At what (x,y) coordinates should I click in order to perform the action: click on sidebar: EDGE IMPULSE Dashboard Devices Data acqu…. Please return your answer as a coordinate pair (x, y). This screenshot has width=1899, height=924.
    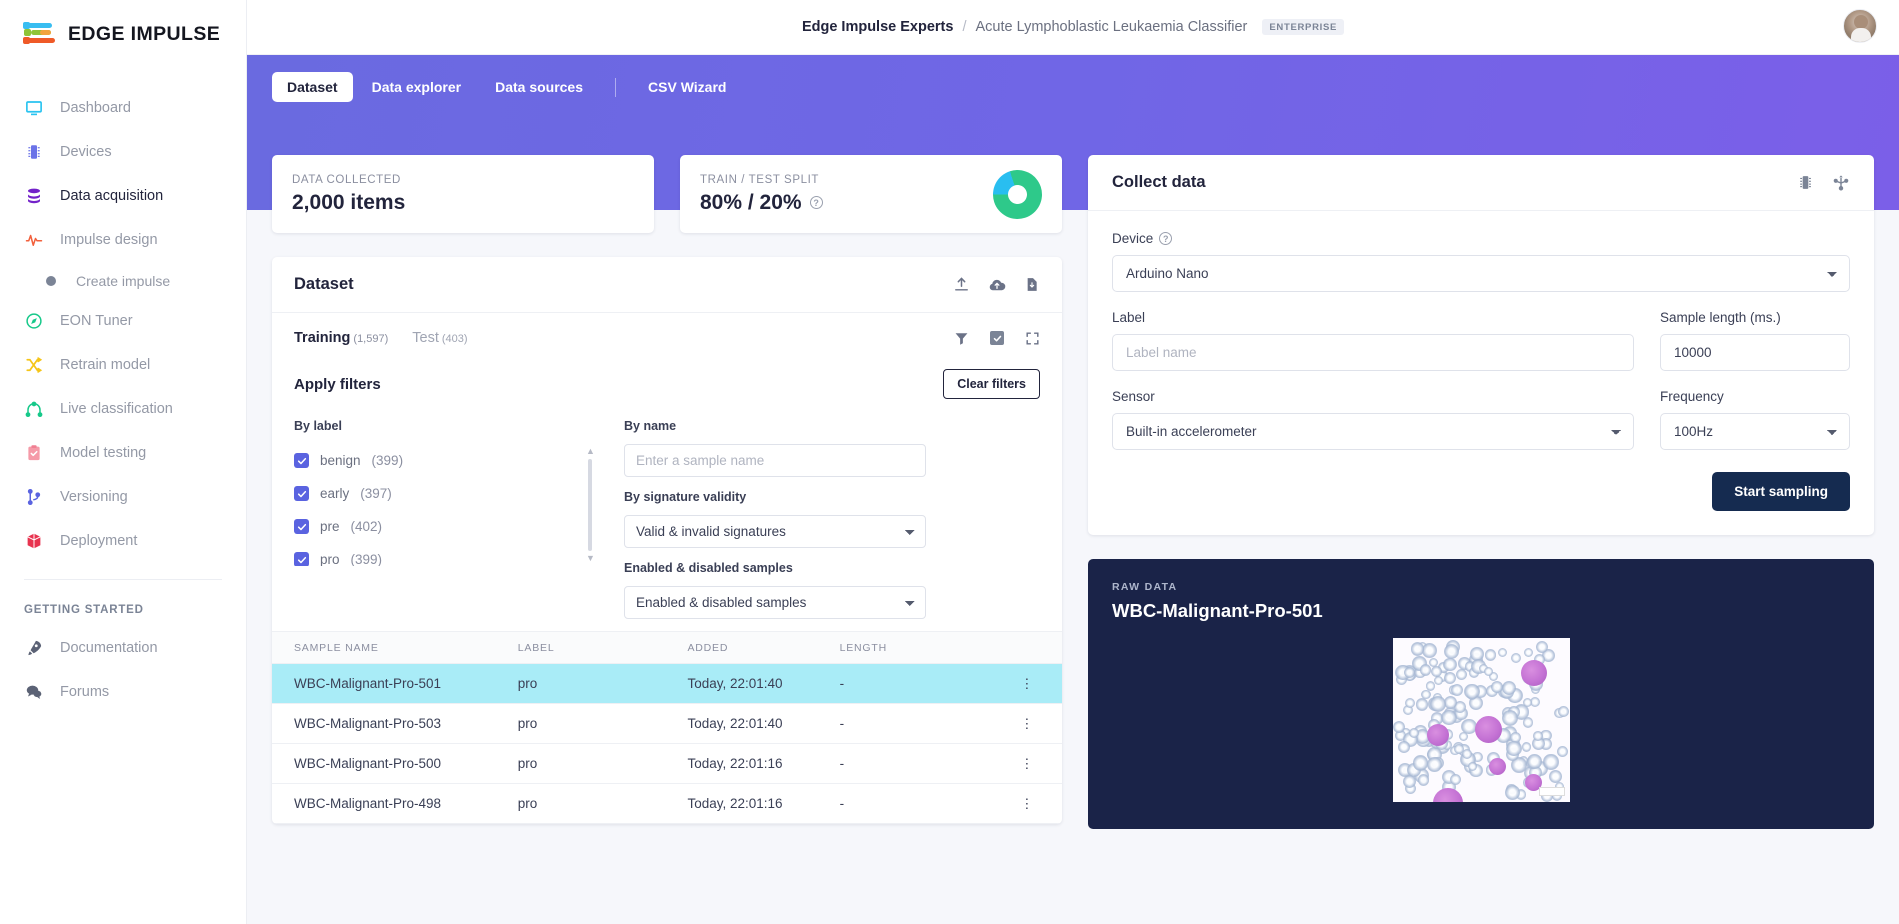
    Looking at the image, I should click on (123, 462).